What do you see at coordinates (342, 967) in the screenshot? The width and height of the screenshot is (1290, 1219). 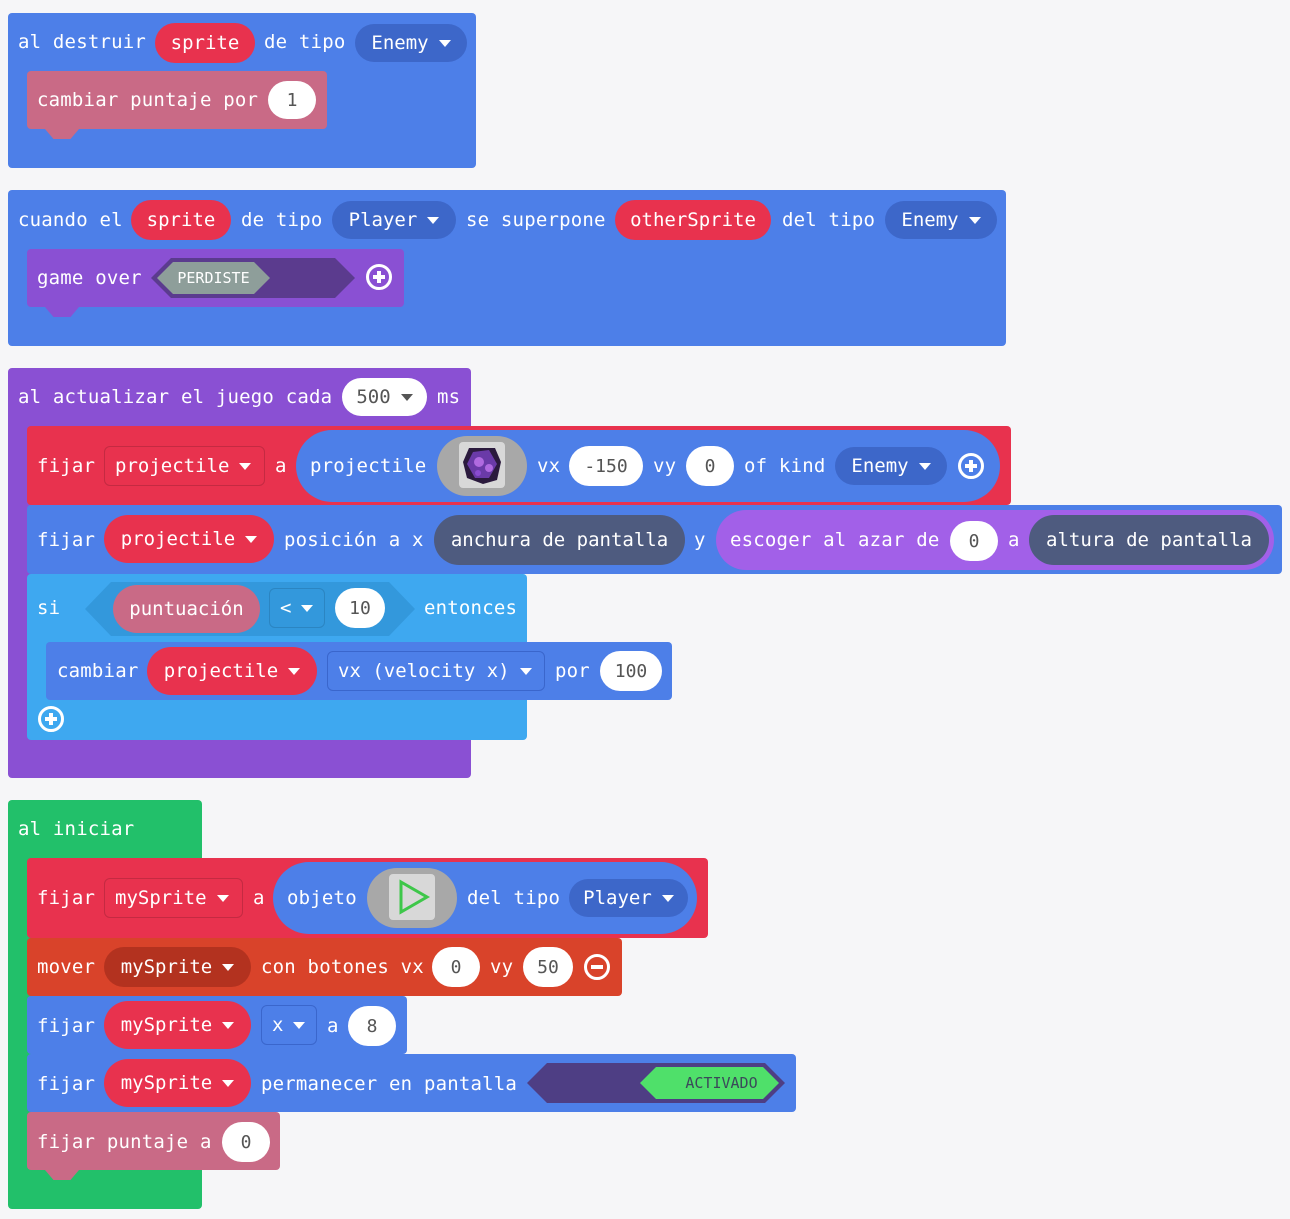 I see `with-buttons-label: con botones vx` at bounding box center [342, 967].